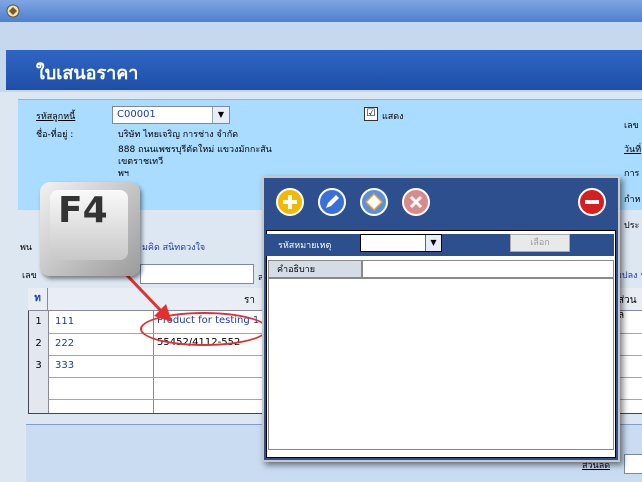 This screenshot has width=642, height=482. Describe the element at coordinates (332, 202) in the screenshot. I see `pencil-circle-icon` at that location.